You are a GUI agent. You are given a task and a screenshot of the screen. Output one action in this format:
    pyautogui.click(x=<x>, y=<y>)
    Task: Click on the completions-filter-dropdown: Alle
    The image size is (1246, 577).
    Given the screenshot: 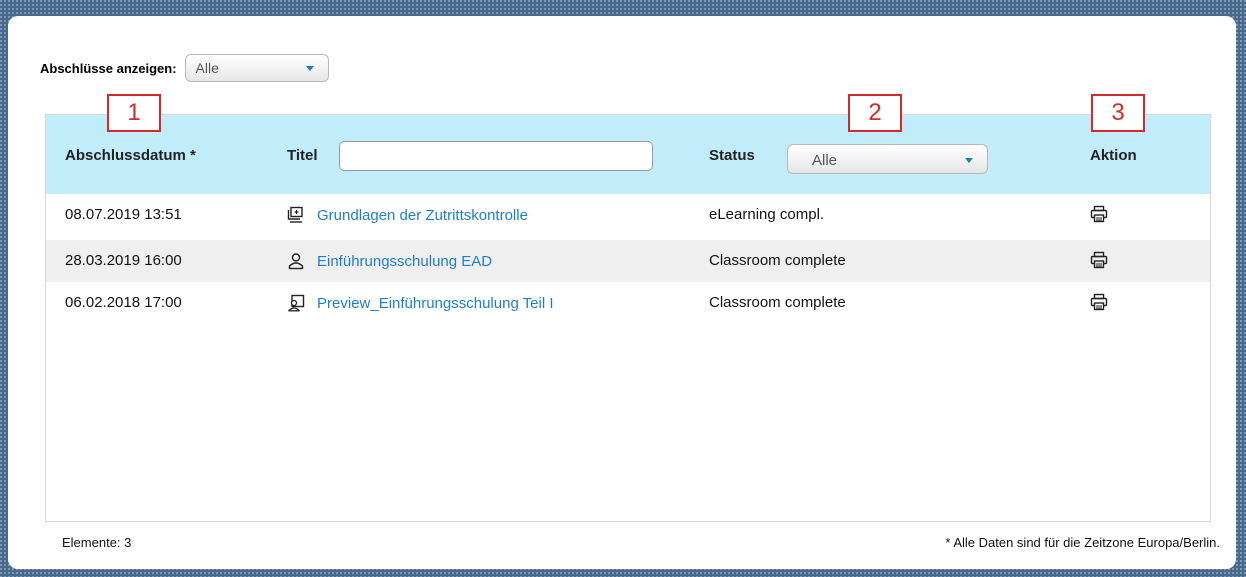 What is the action you would take?
    pyautogui.click(x=256, y=68)
    